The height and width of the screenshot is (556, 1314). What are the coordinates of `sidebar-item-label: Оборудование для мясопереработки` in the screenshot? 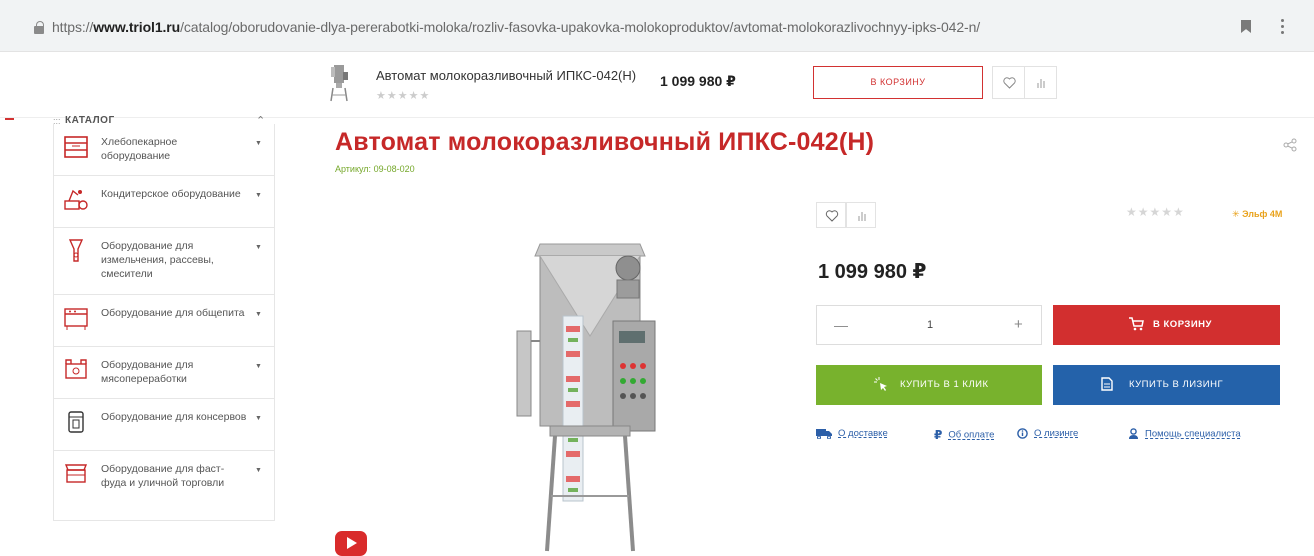 It's located at (147, 372).